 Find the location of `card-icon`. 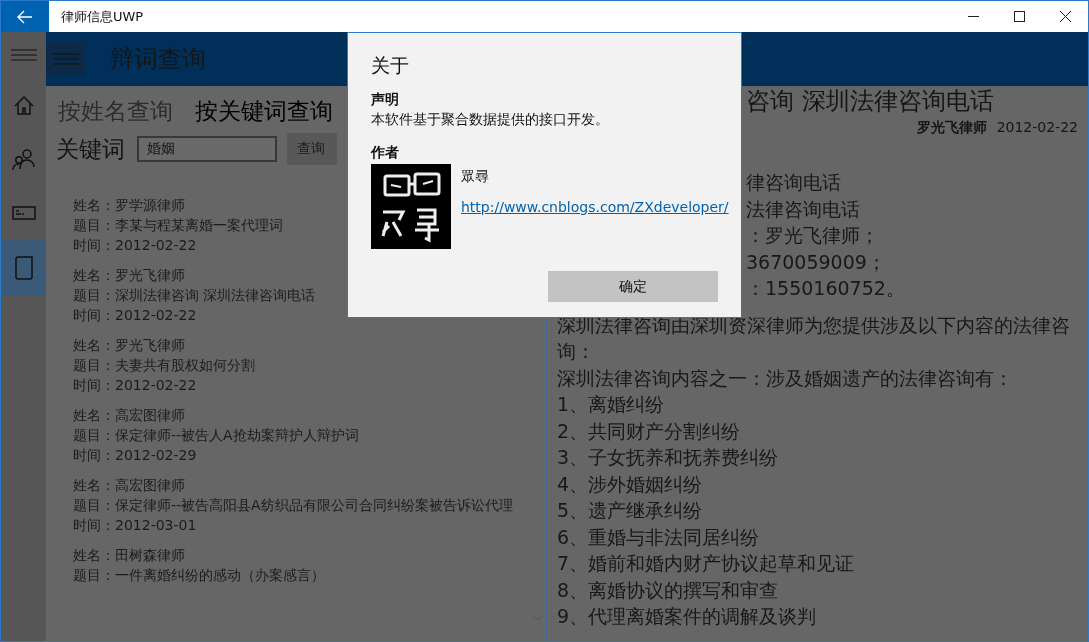

card-icon is located at coordinates (23, 213).